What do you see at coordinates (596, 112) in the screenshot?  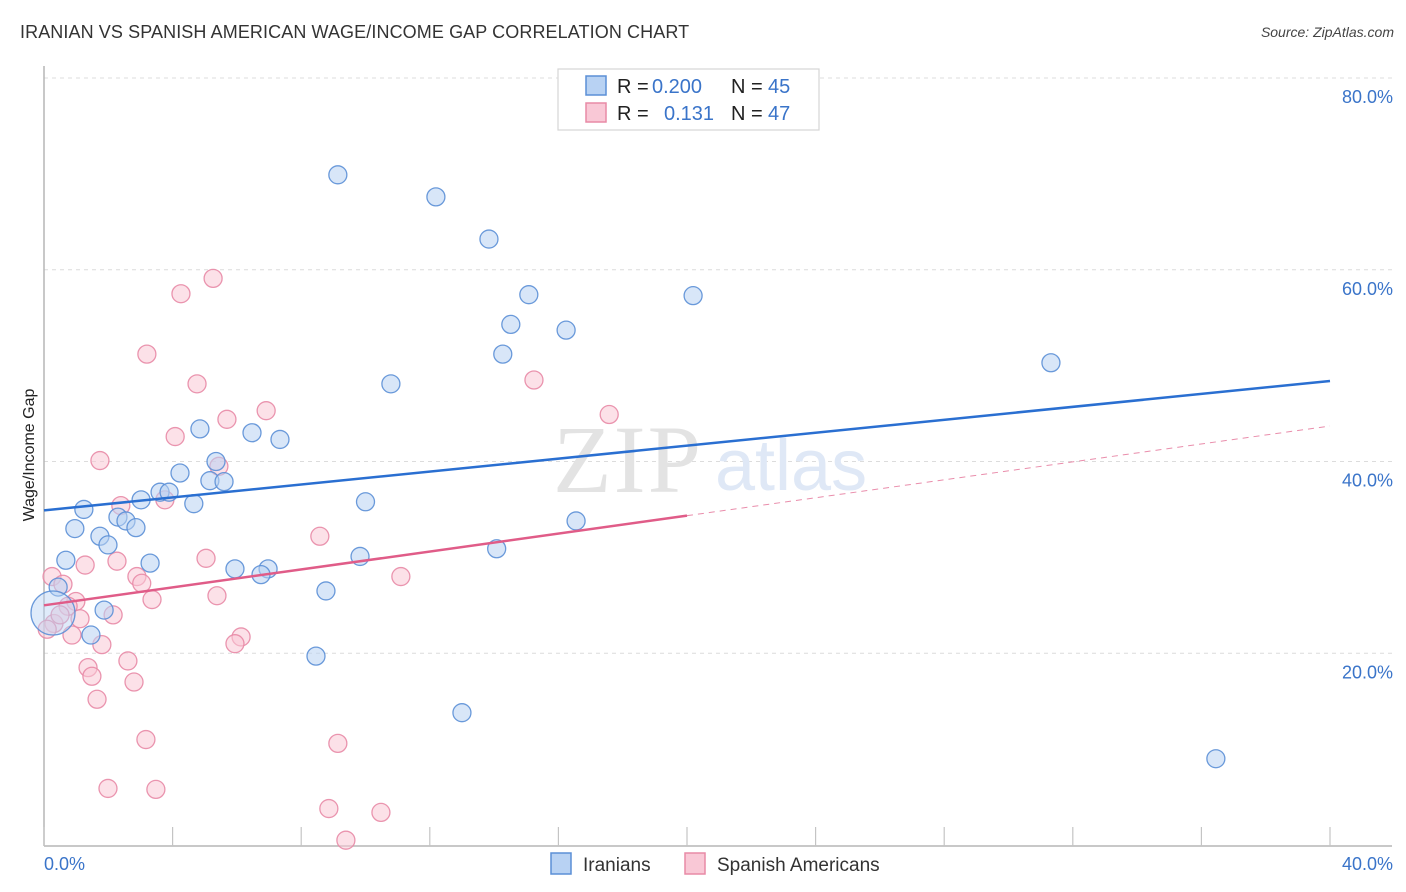 I see `legend-swatch-spanish-americans` at bounding box center [596, 112].